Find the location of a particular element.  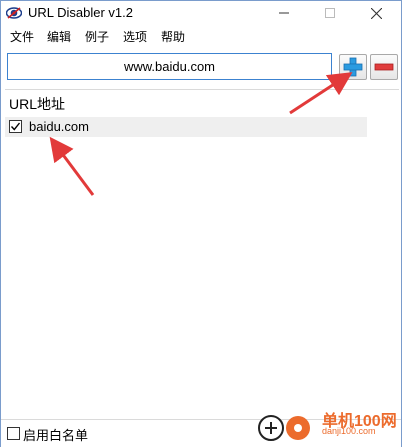

minimize-icon is located at coordinates (284, 13).